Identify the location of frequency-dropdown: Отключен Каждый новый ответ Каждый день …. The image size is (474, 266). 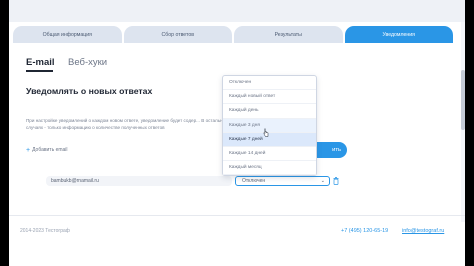
(269, 125).